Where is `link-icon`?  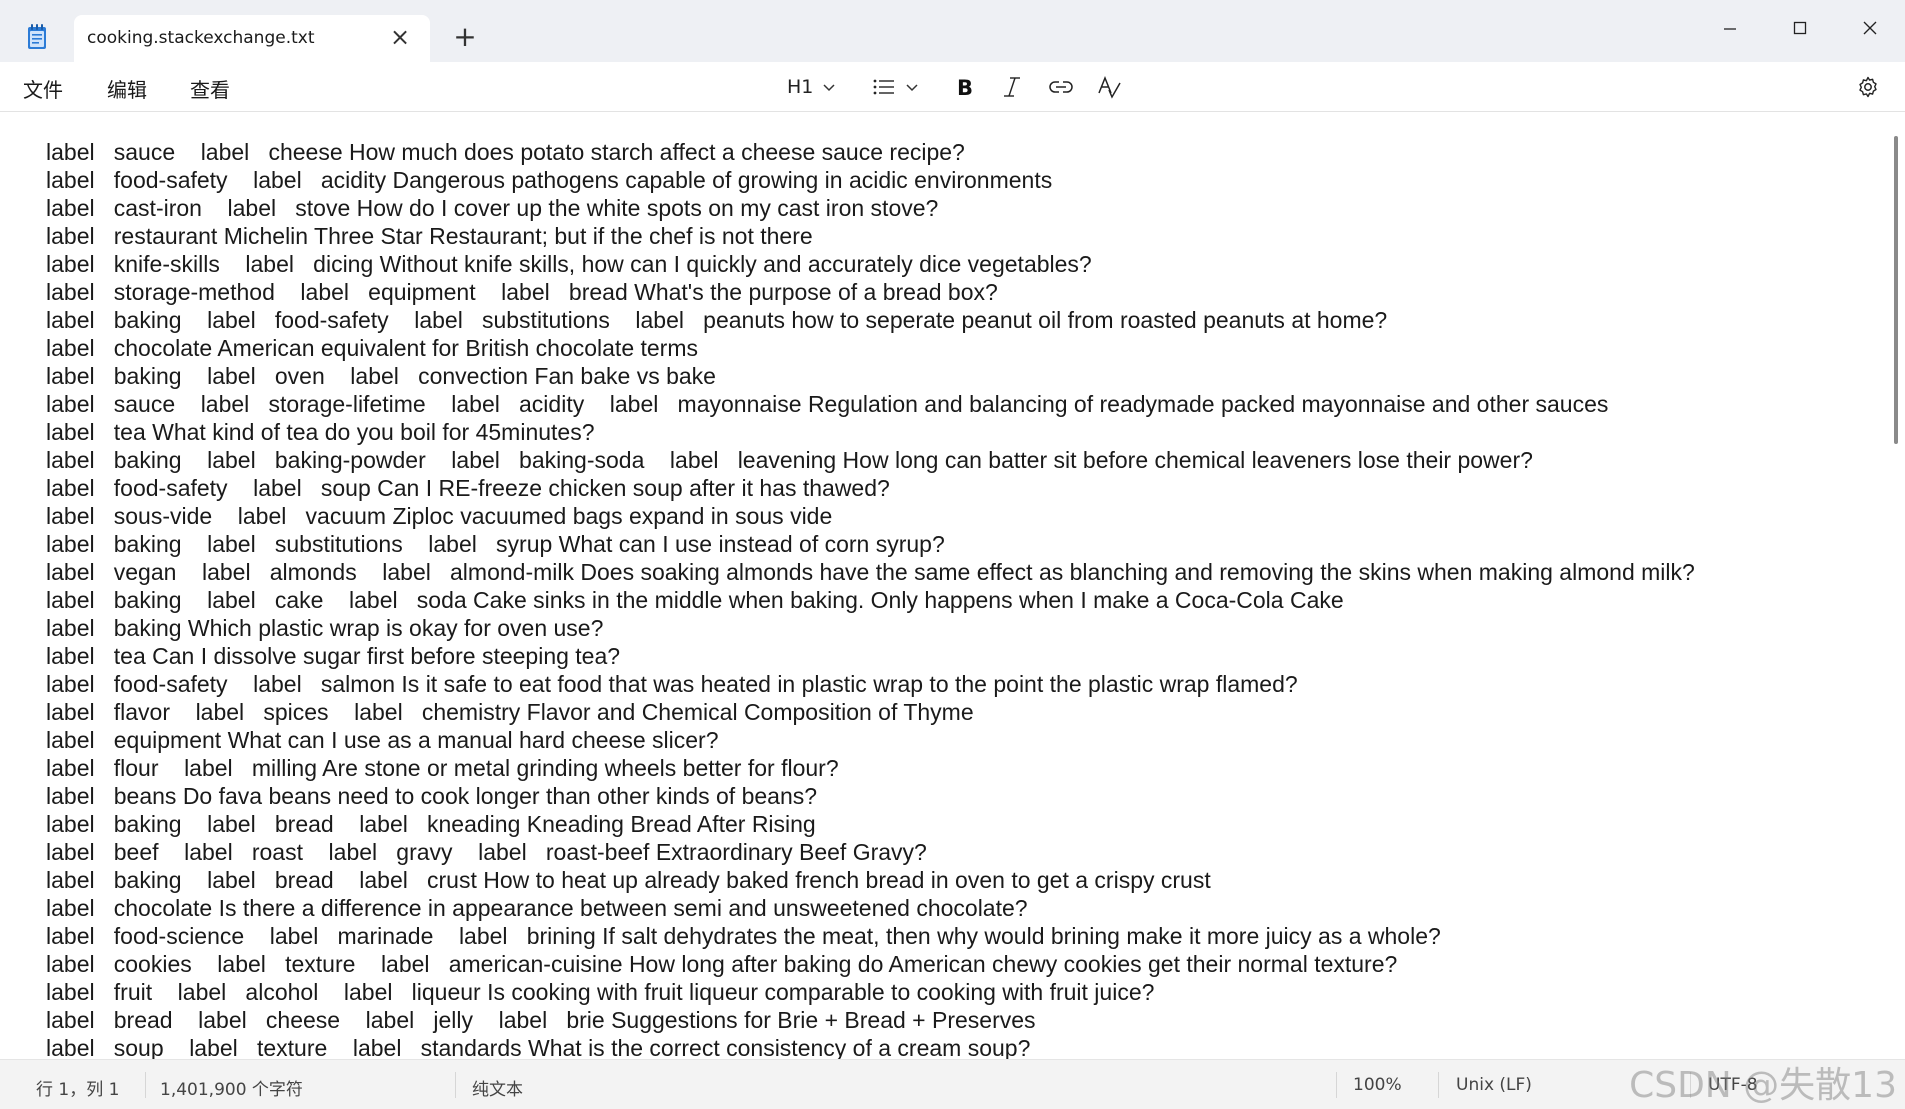 link-icon is located at coordinates (1061, 87).